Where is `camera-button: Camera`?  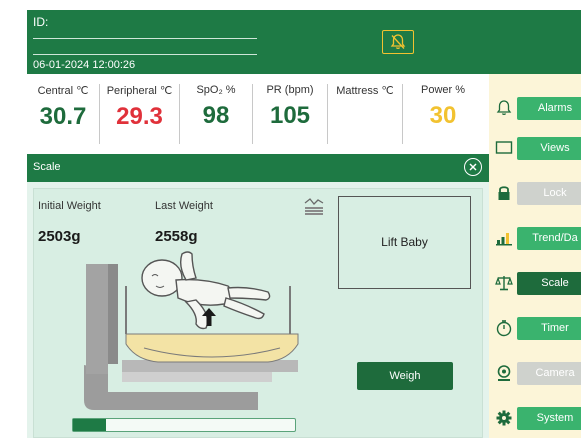
camera-button: Camera is located at coordinates (549, 373).